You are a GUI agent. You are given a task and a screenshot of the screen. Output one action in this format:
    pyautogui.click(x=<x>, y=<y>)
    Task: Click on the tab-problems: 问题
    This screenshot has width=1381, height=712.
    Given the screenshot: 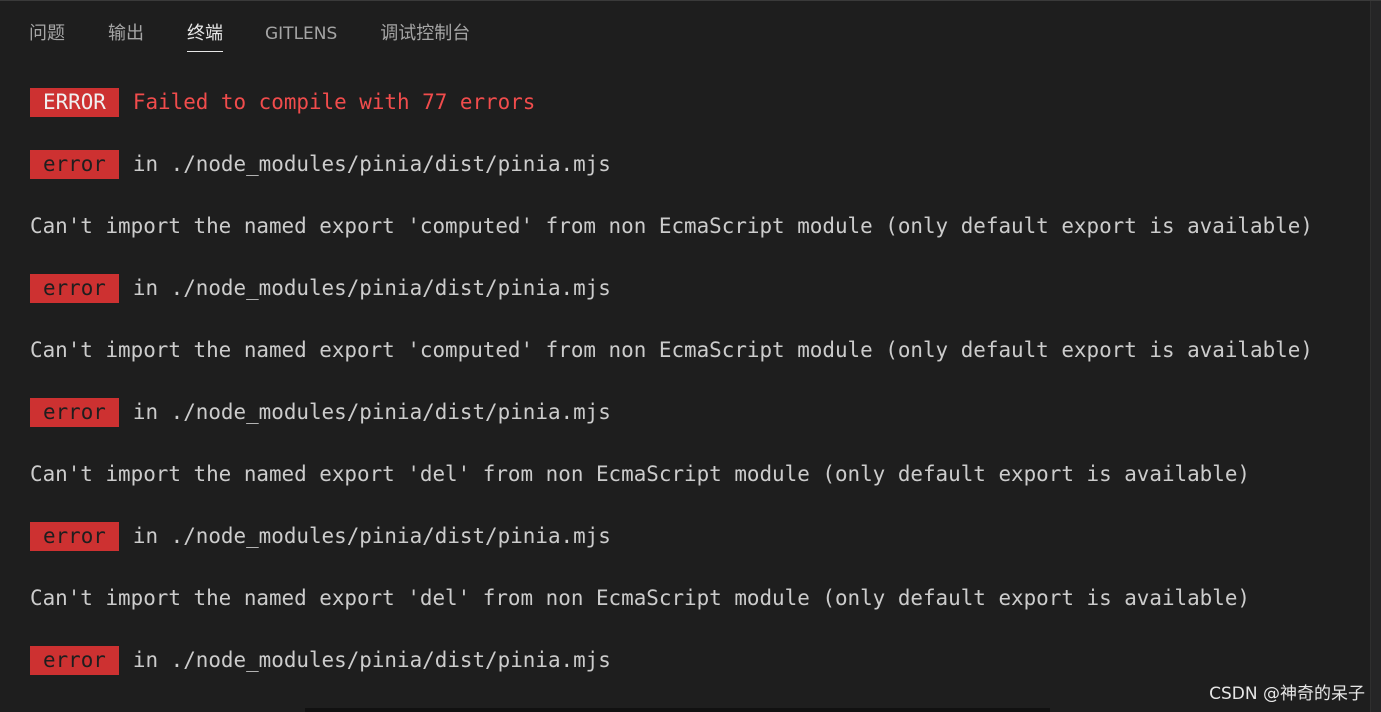 What is the action you would take?
    pyautogui.click(x=47, y=37)
    